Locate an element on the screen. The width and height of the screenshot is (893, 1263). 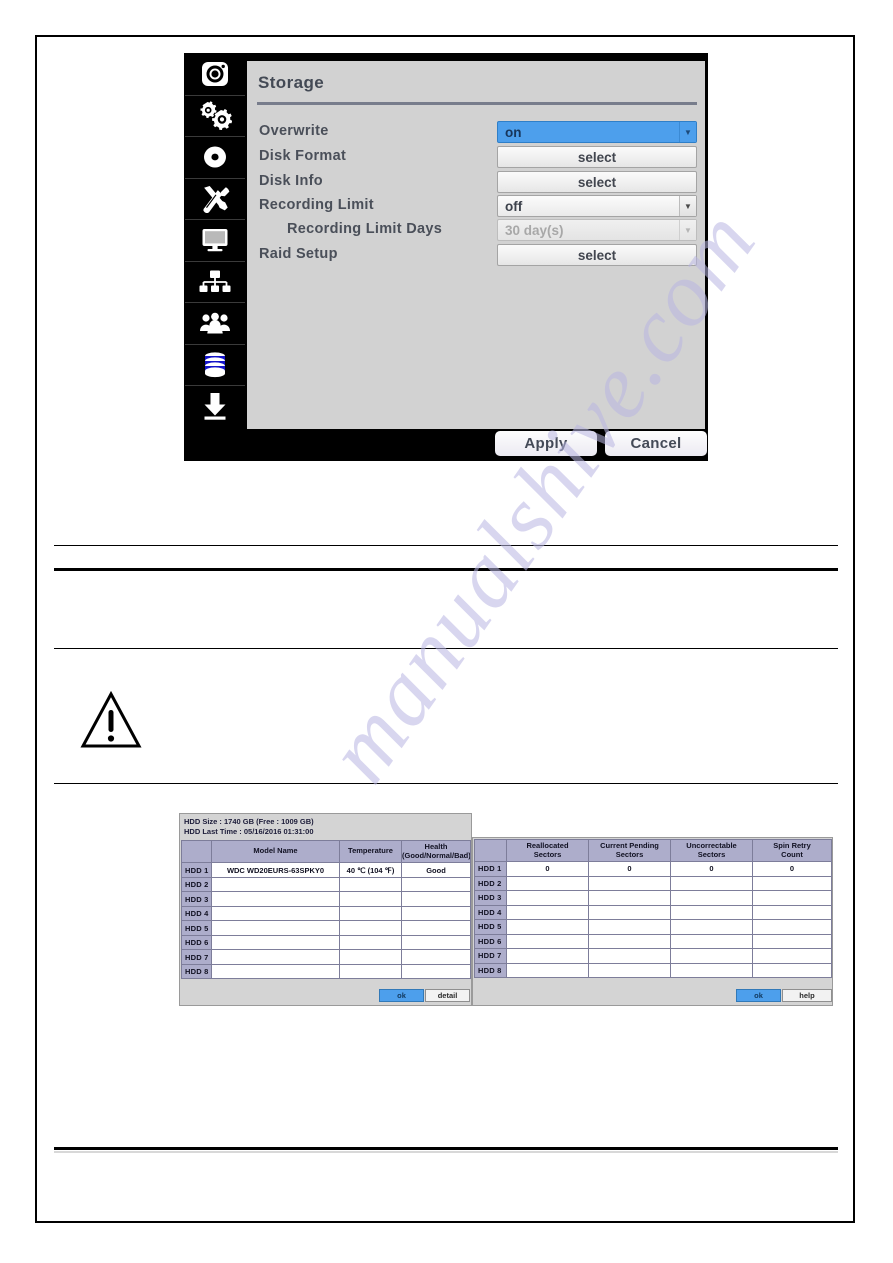
cell-health: Good is located at coordinates (436, 870).